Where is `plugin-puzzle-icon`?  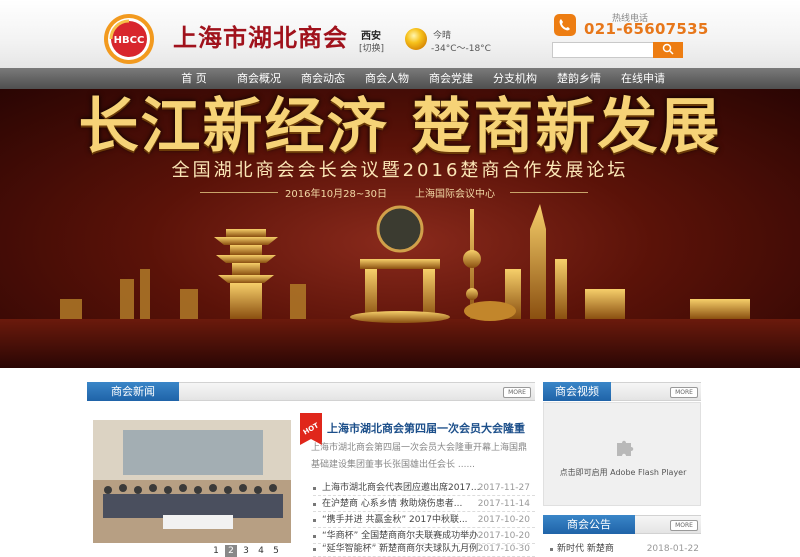
plugin-puzzle-icon is located at coordinates (625, 448).